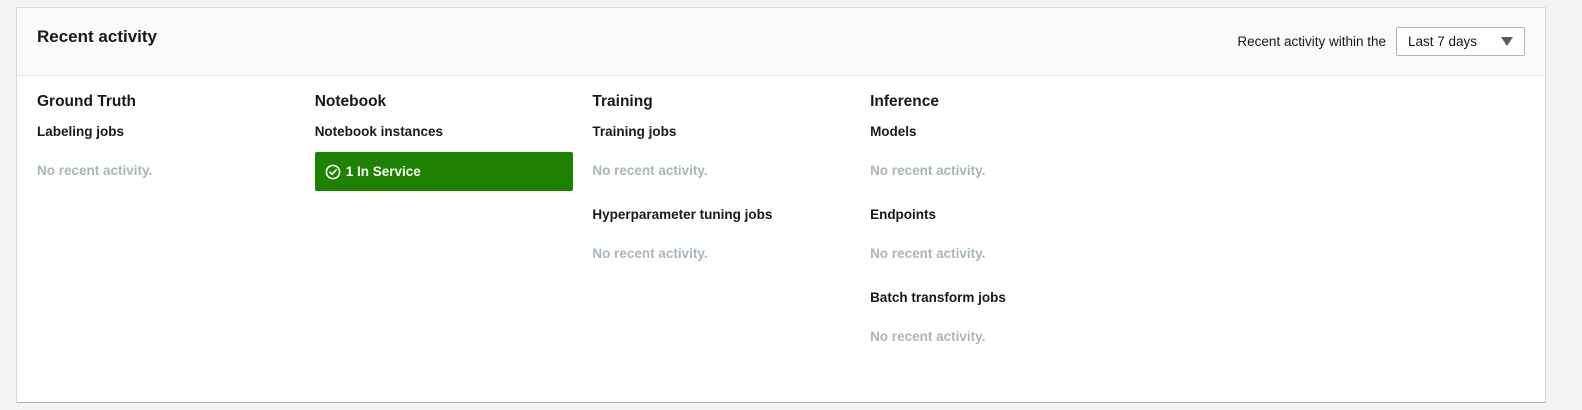  What do you see at coordinates (383, 171) in the screenshot?
I see `status-text: 1 In Service` at bounding box center [383, 171].